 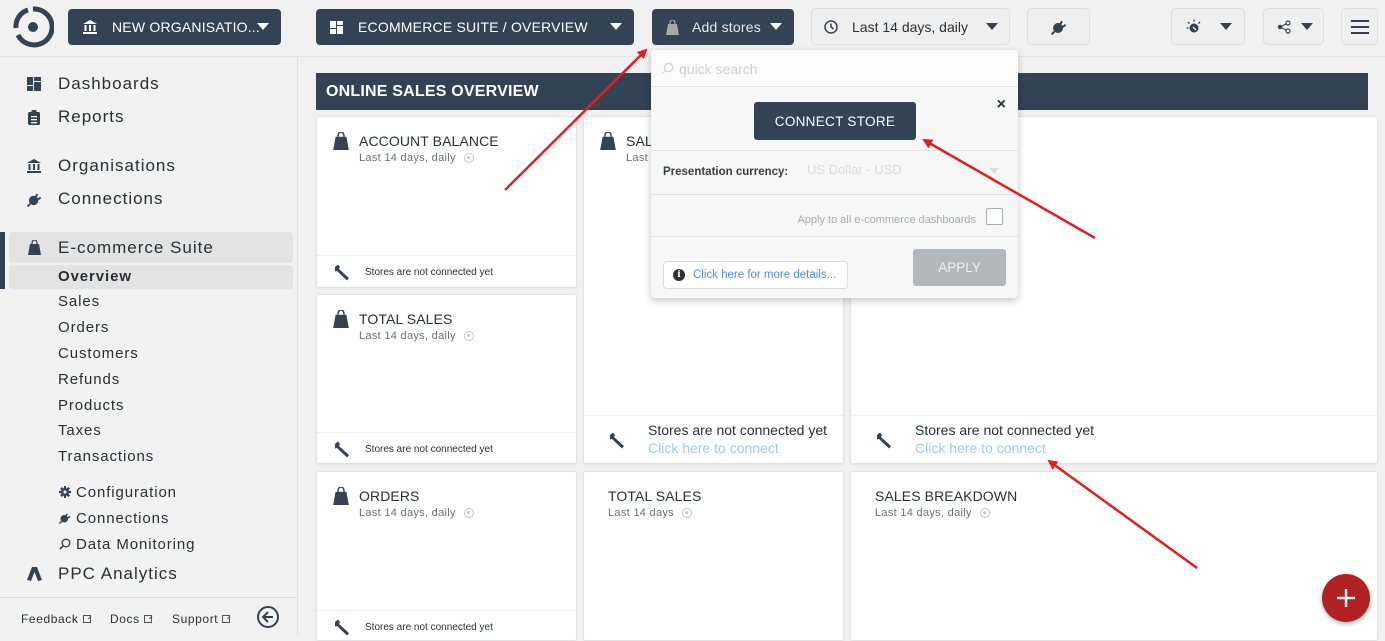 I want to click on share-button, so click(x=1293, y=26).